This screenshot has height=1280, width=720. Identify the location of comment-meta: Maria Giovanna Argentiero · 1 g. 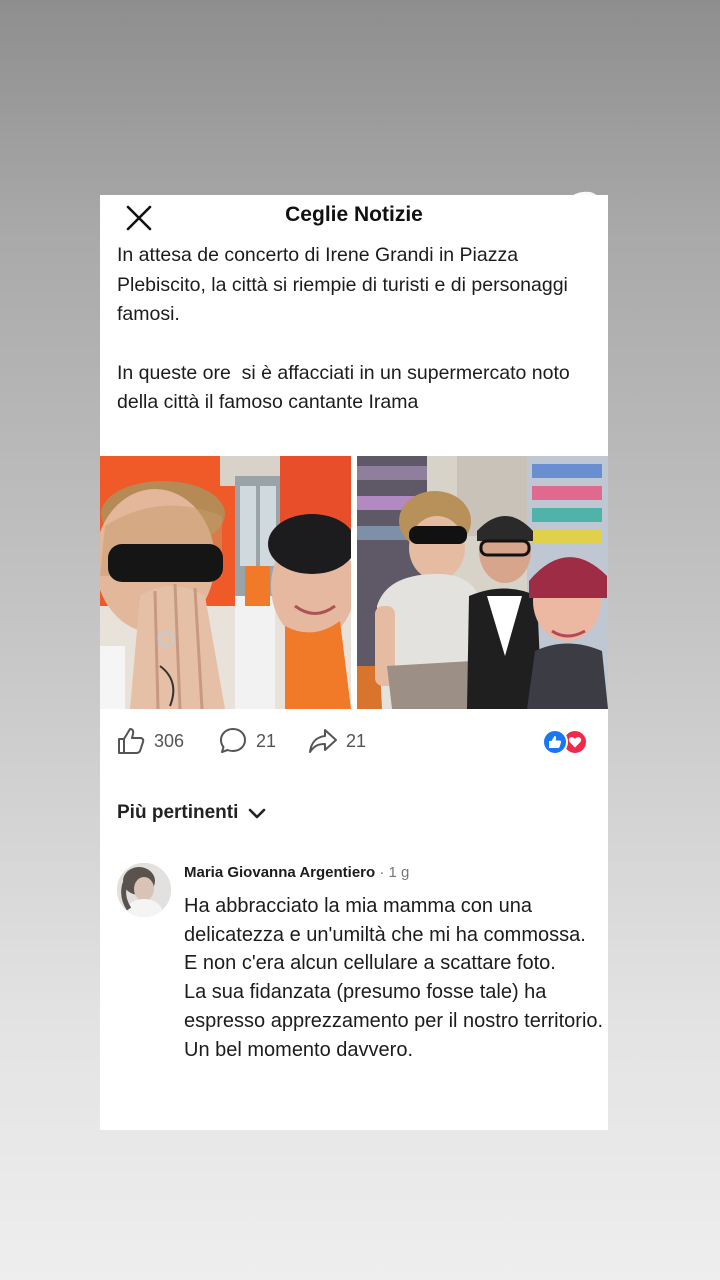
(296, 872).